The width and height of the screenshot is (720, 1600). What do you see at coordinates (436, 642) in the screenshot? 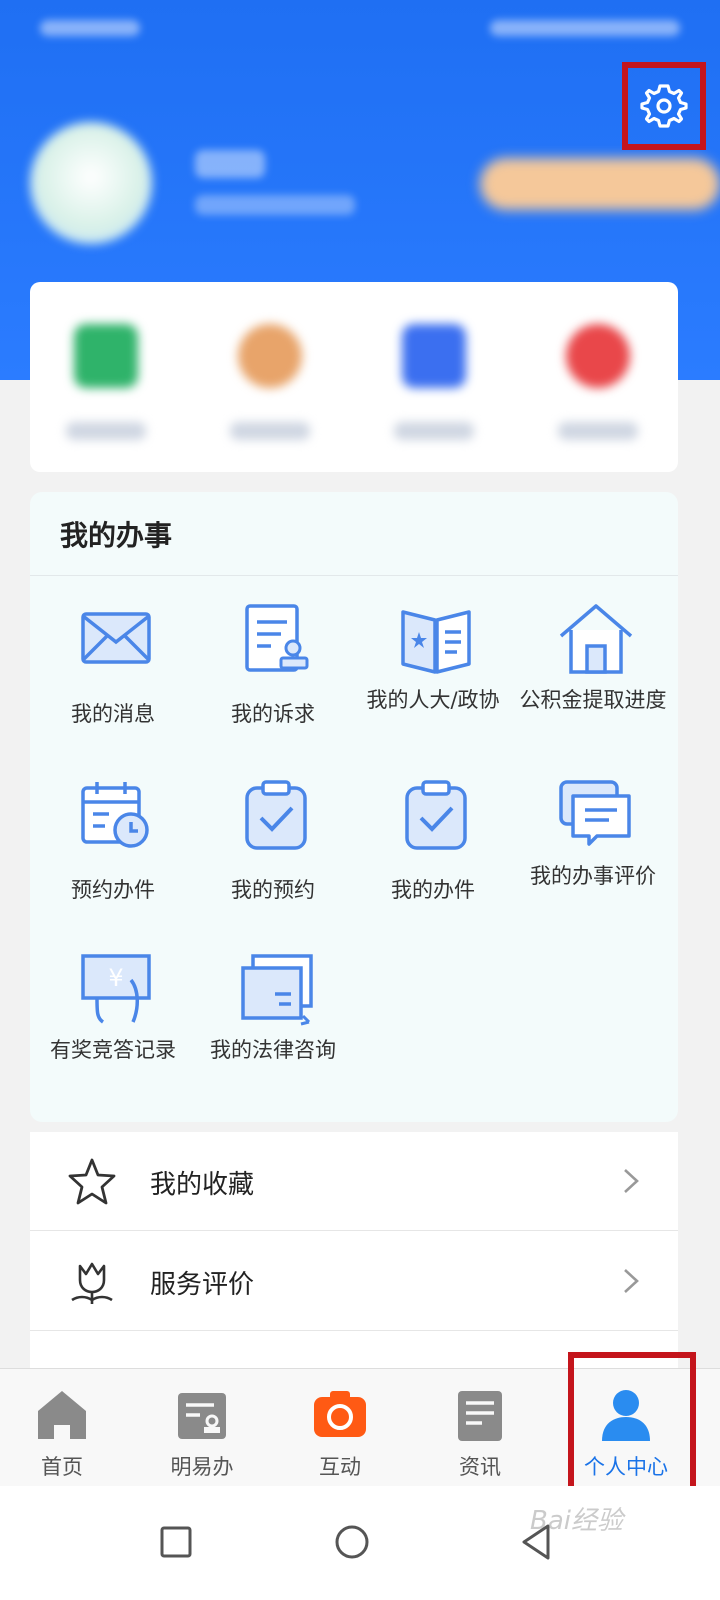
I see `open-book-icon` at bounding box center [436, 642].